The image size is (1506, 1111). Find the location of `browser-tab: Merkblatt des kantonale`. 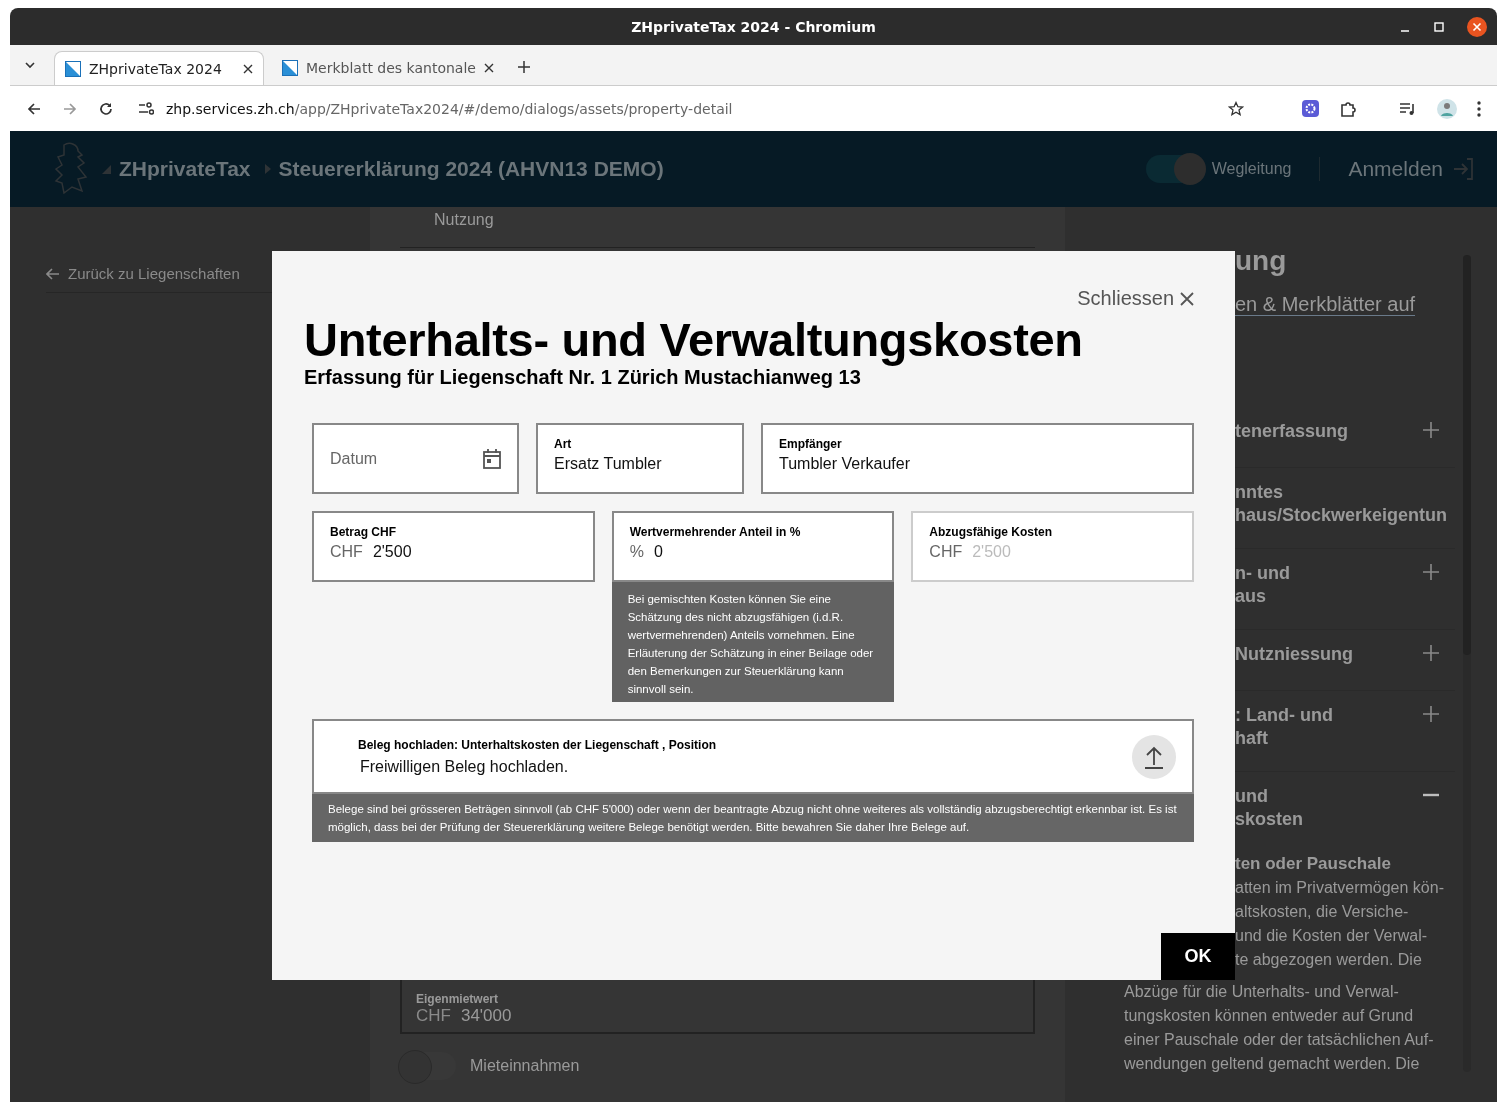

browser-tab: Merkblatt des kantonale is located at coordinates (388, 68).